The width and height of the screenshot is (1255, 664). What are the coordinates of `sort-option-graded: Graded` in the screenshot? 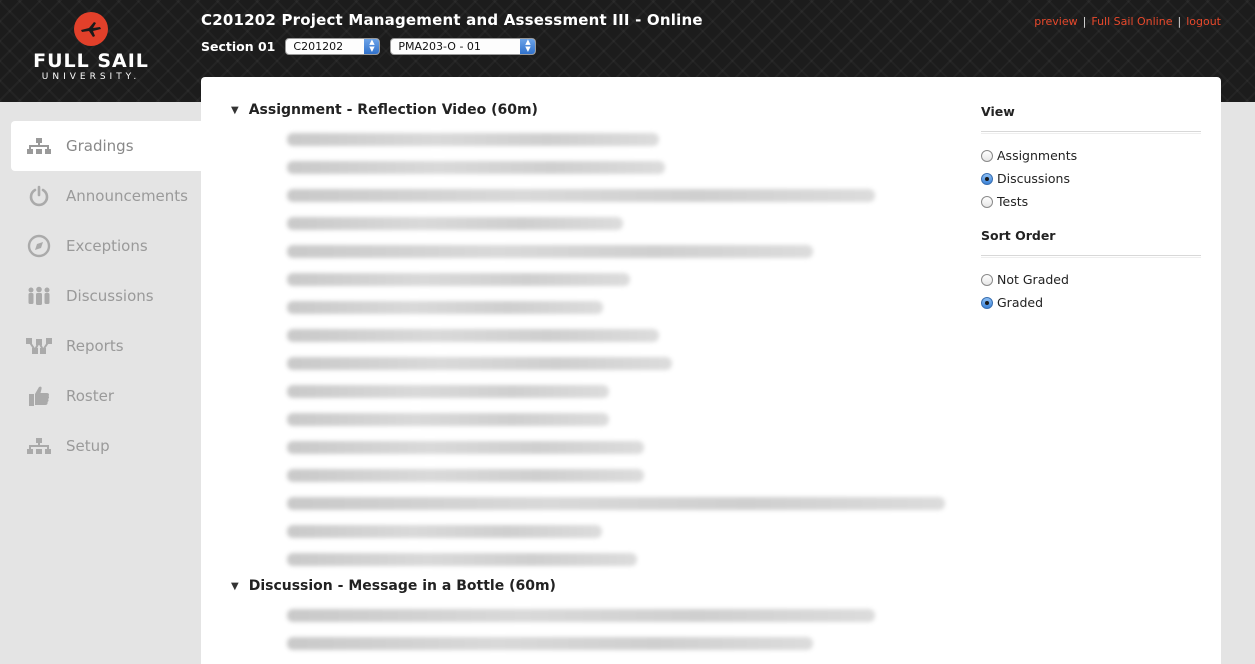 It's located at (1091, 302).